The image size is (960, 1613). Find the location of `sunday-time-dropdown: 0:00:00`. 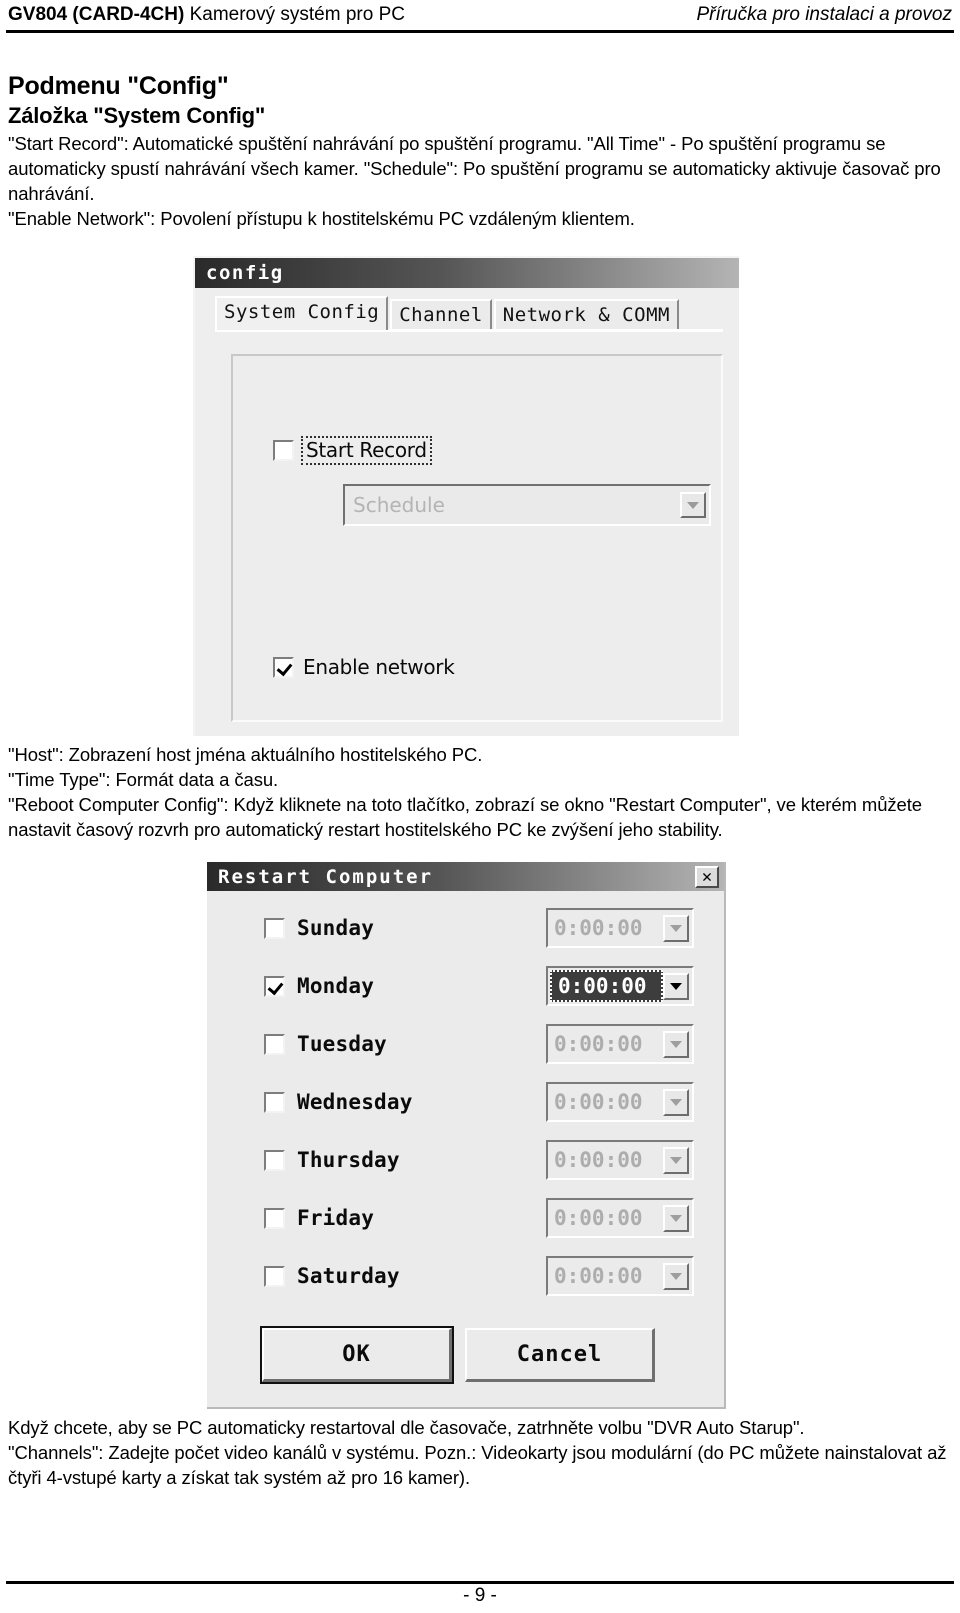

sunday-time-dropdown: 0:00:00 is located at coordinates (620, 928).